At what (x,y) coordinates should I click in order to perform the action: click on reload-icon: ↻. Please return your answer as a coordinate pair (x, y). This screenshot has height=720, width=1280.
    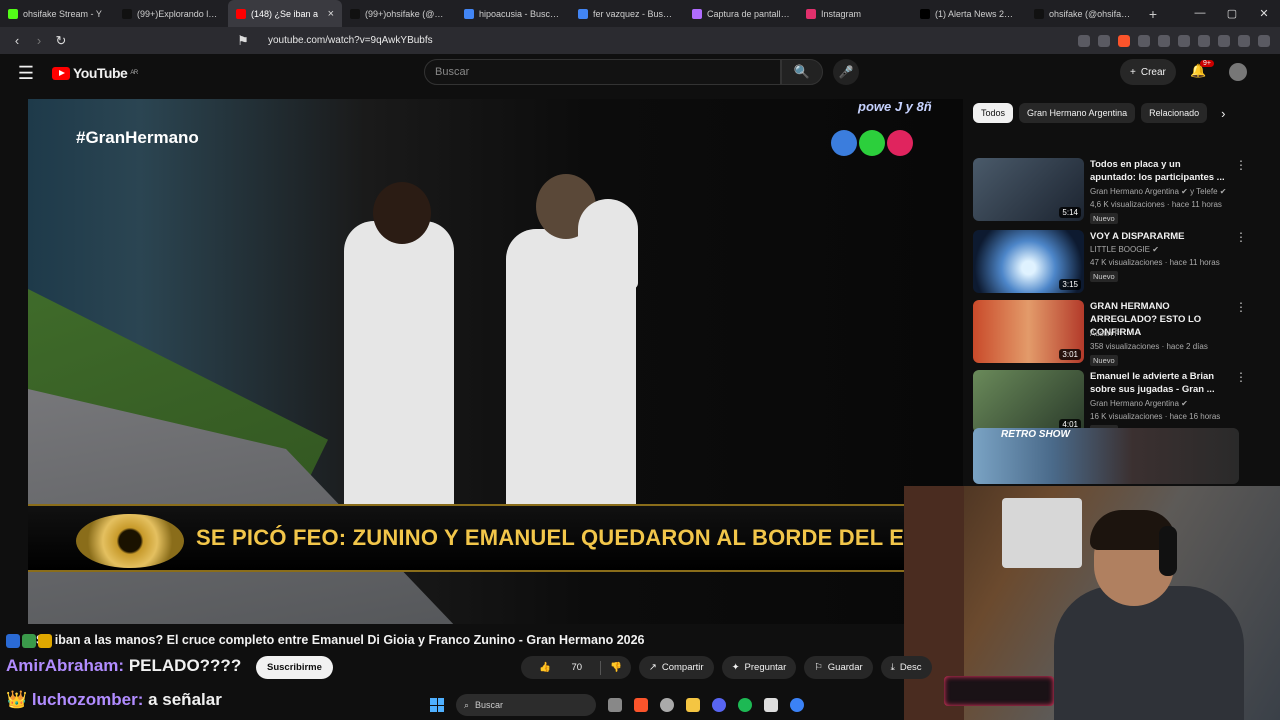
    Looking at the image, I should click on (61, 41).